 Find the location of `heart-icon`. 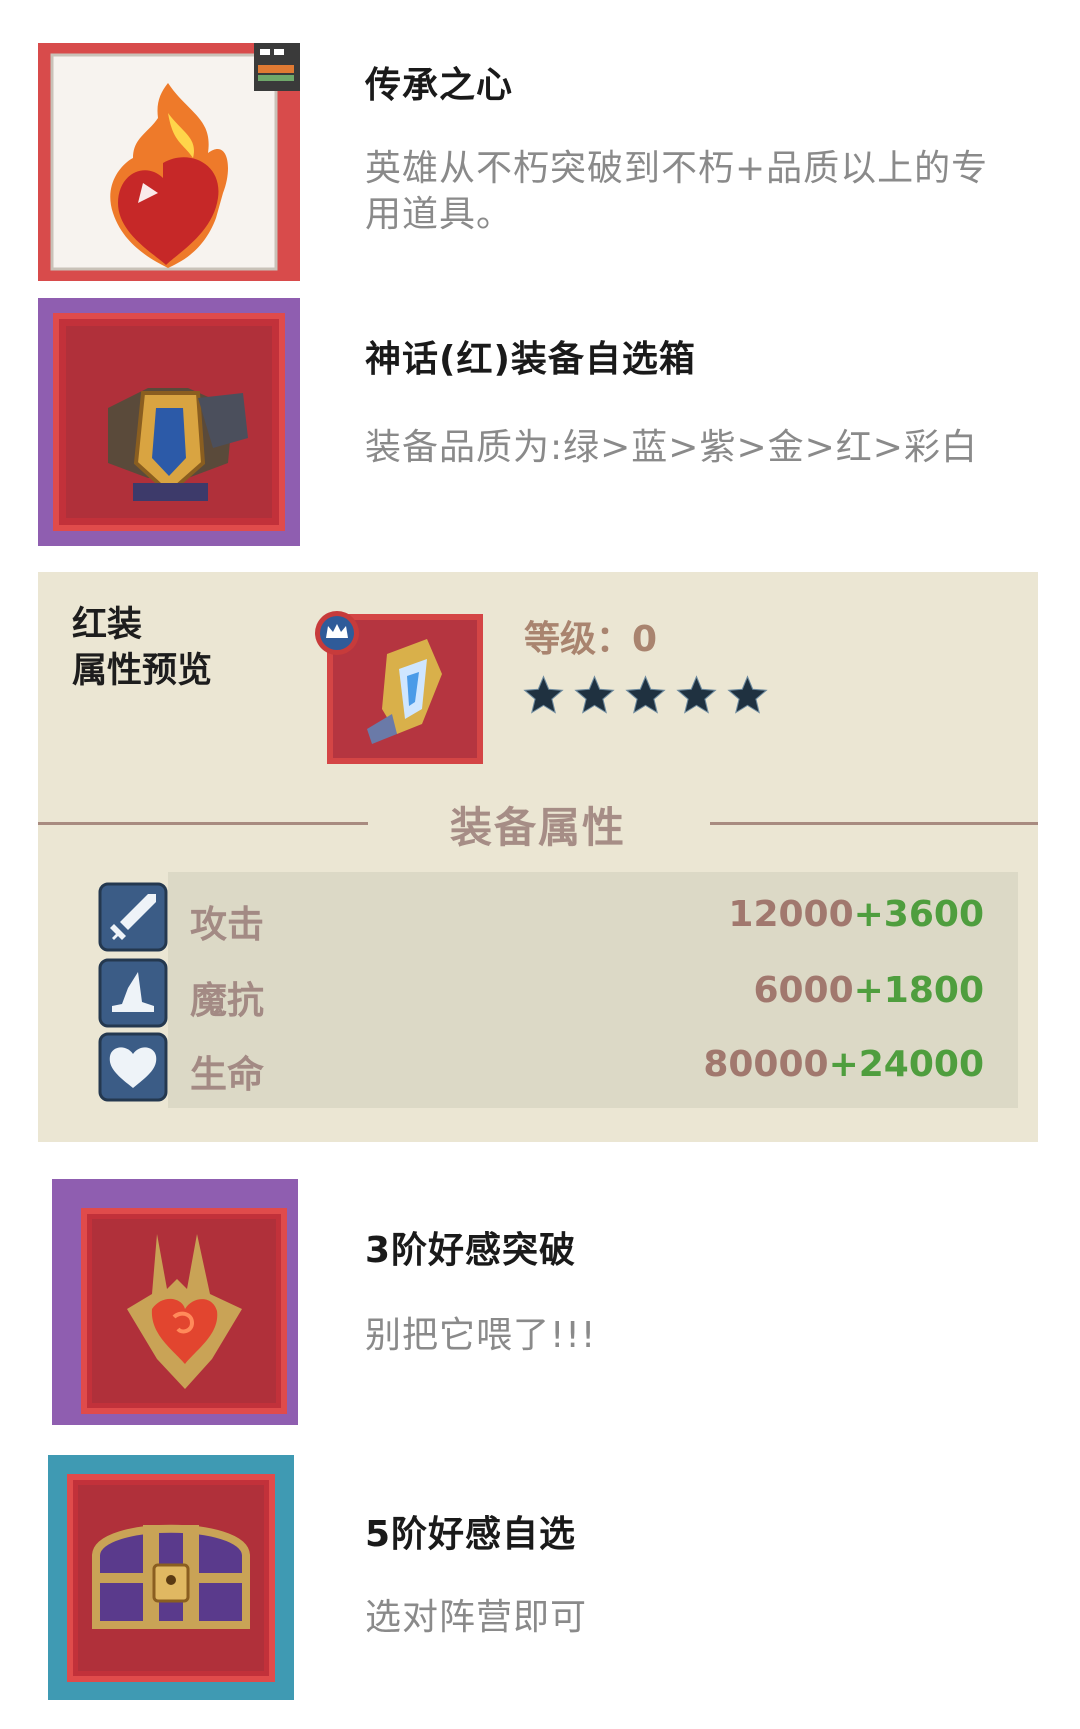

heart-icon is located at coordinates (133, 1067).